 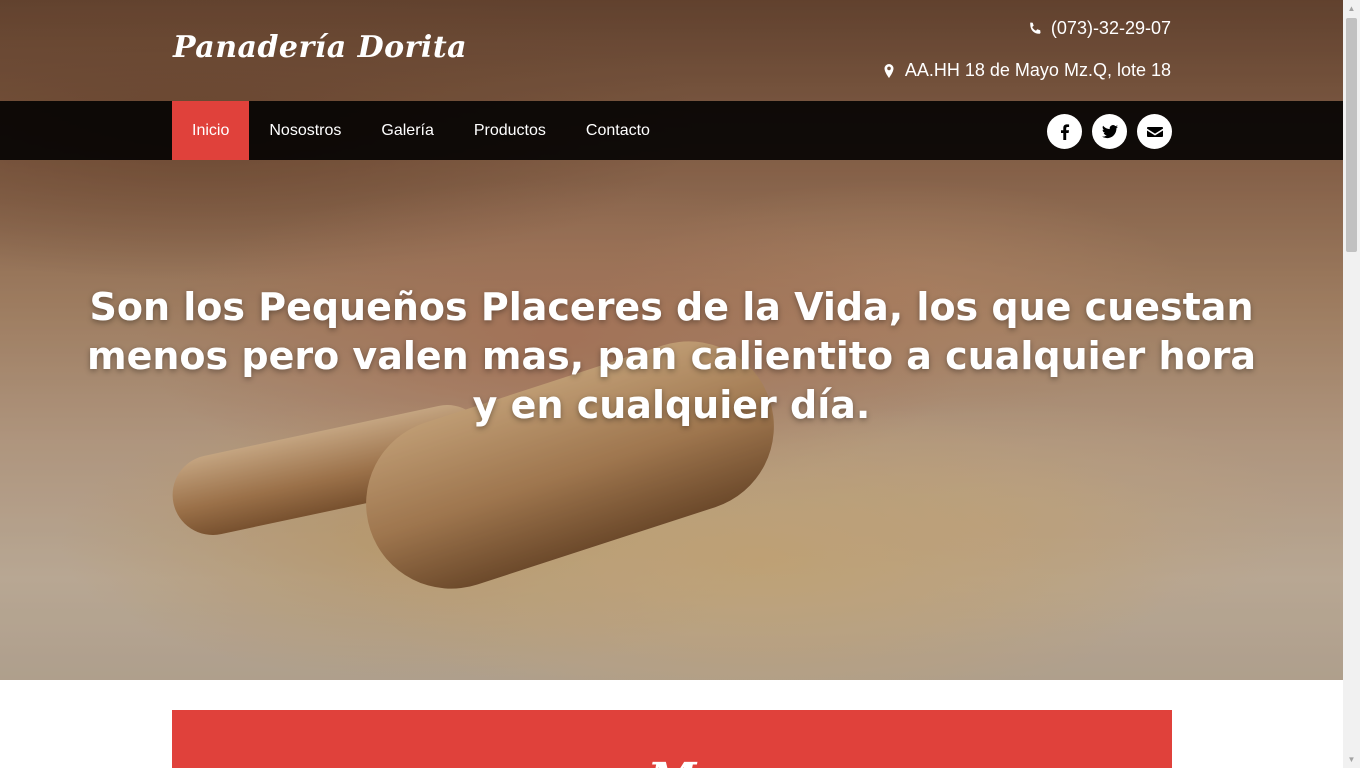 What do you see at coordinates (1035, 28) in the screenshot?
I see `phone-icon` at bounding box center [1035, 28].